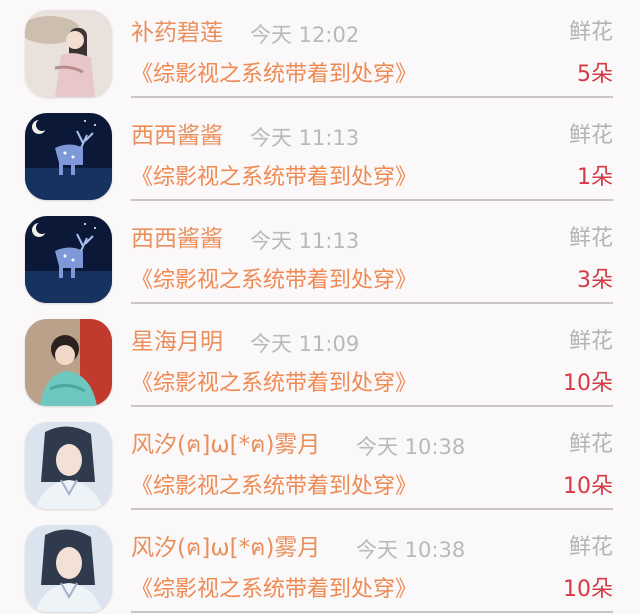 The height and width of the screenshot is (614, 640). Describe the element at coordinates (68, 362) in the screenshot. I see `costume-girl-avatar` at that location.